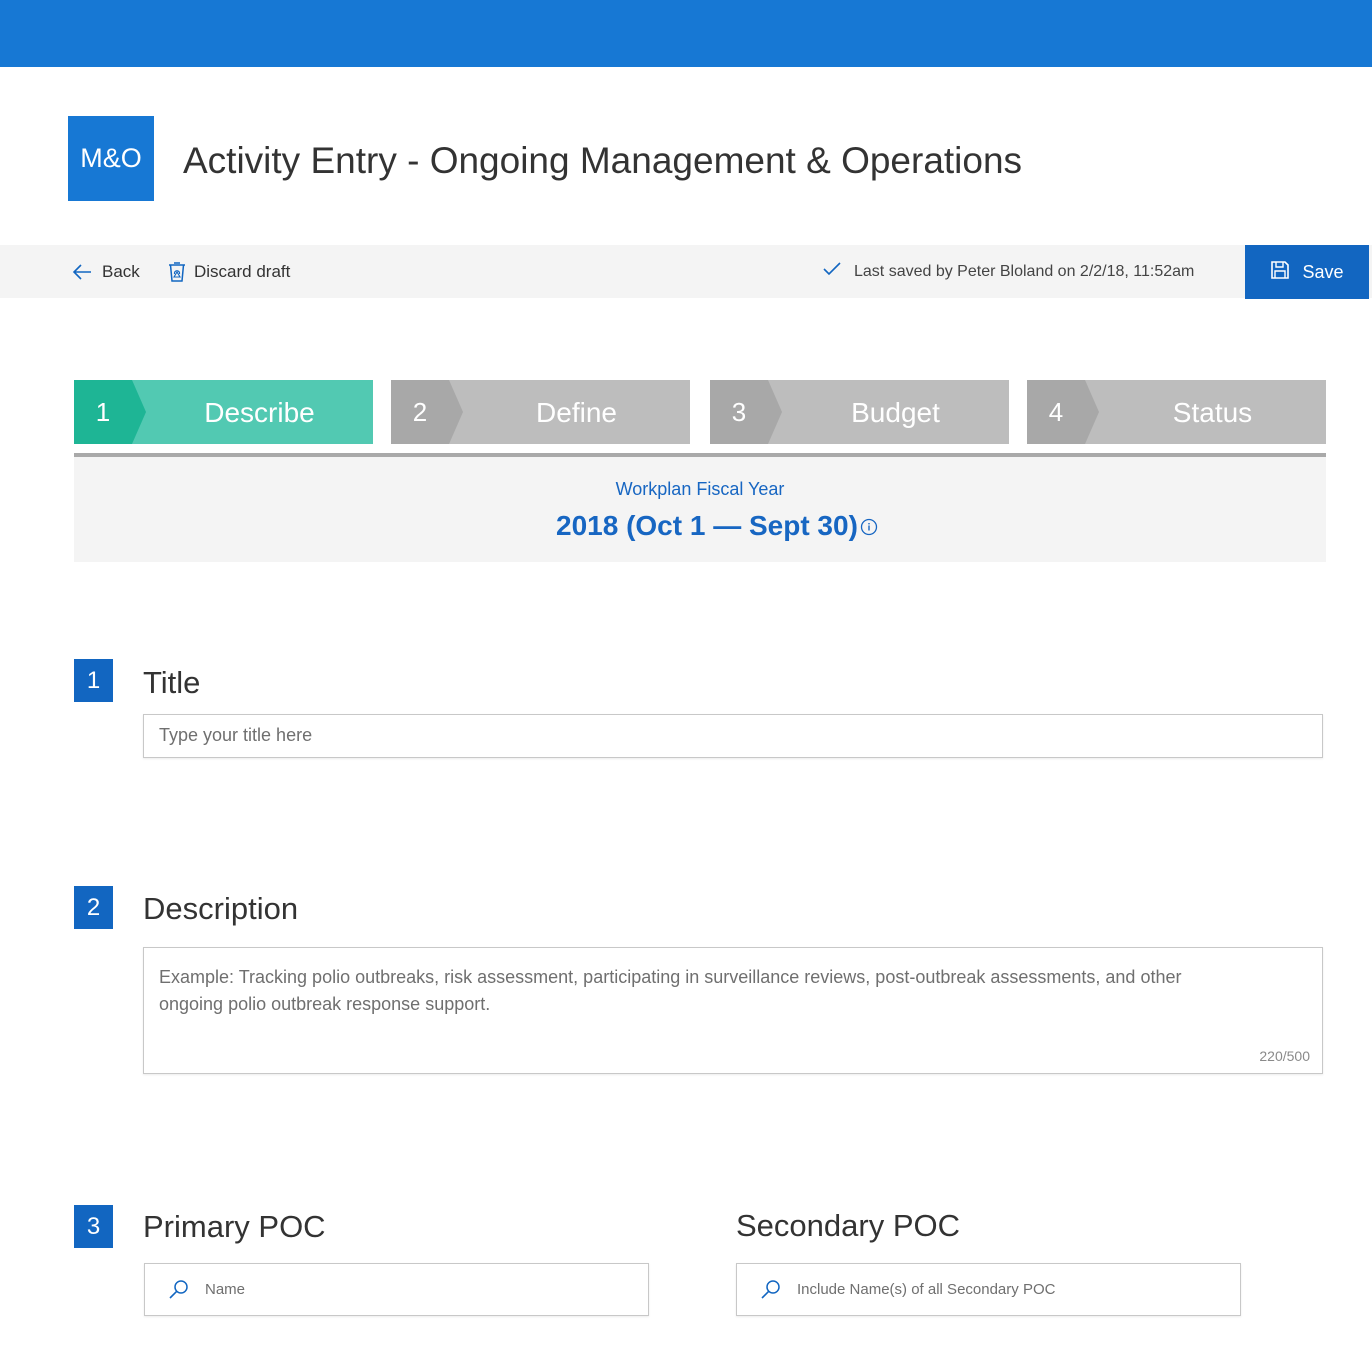 This screenshot has height=1372, width=1372. I want to click on app-logo: M&O, so click(111, 158).